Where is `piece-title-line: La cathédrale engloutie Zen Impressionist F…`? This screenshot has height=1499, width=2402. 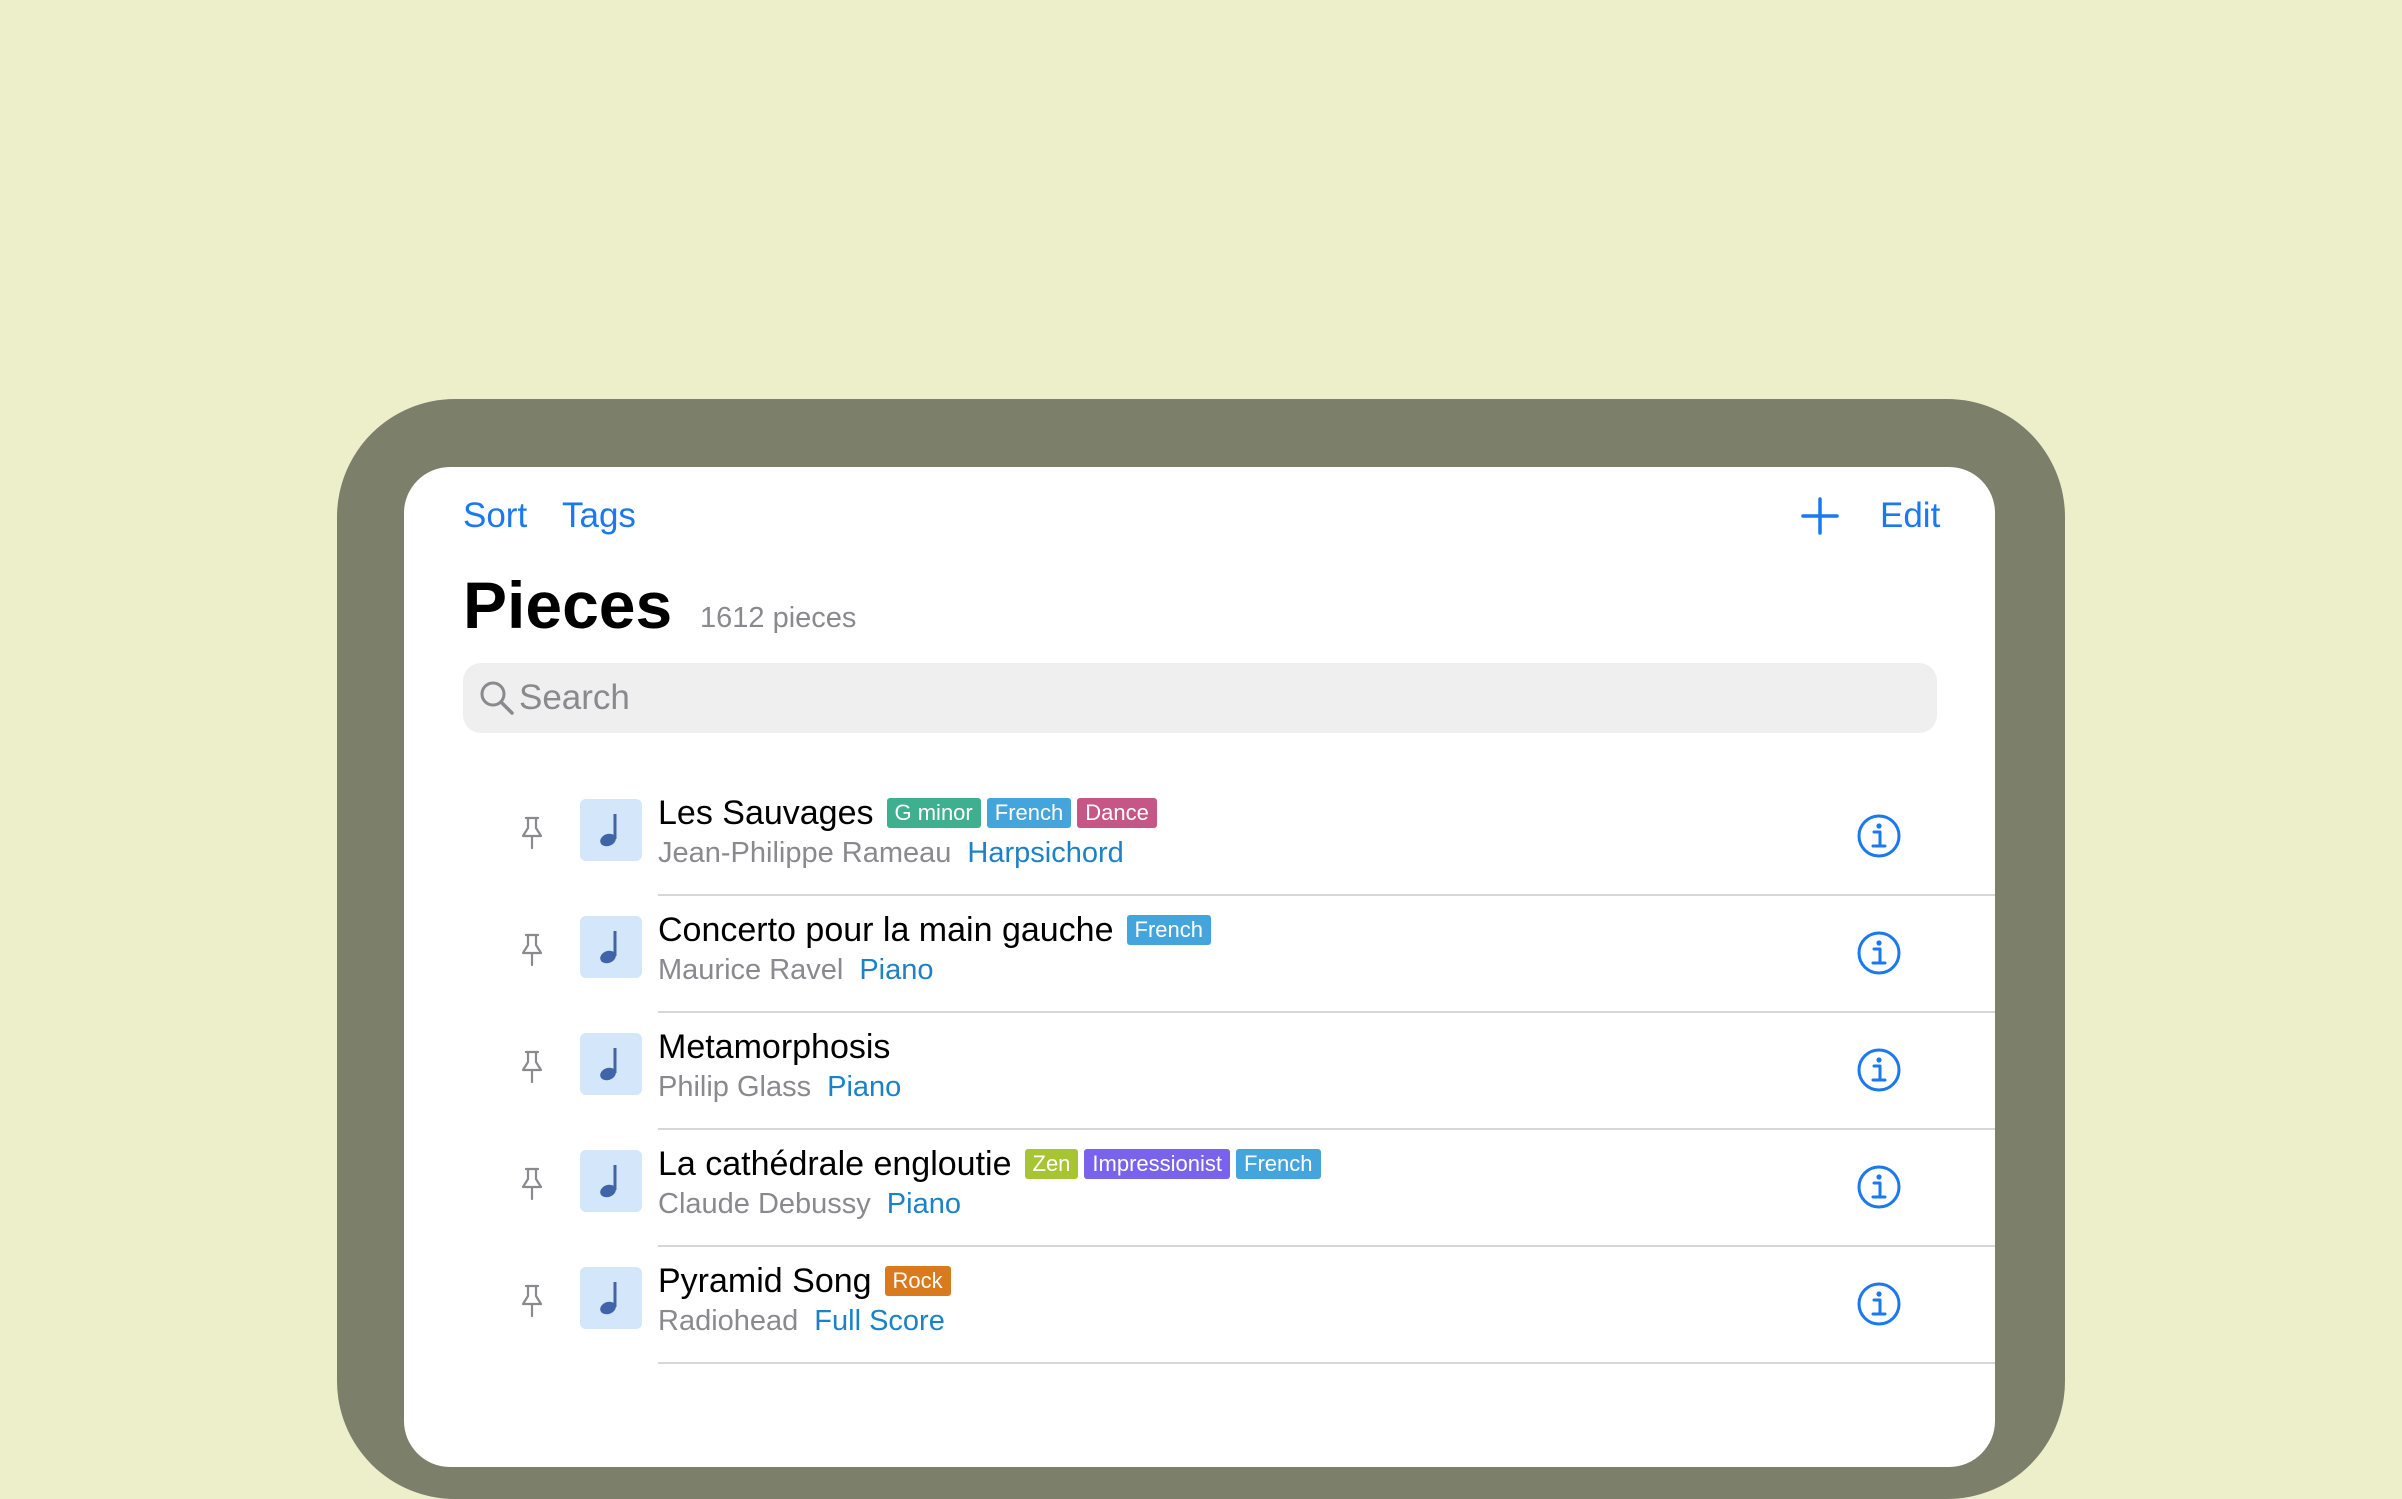 piece-title-line: La cathédrale engloutie Zen Impressionist F… is located at coordinates (989, 1164).